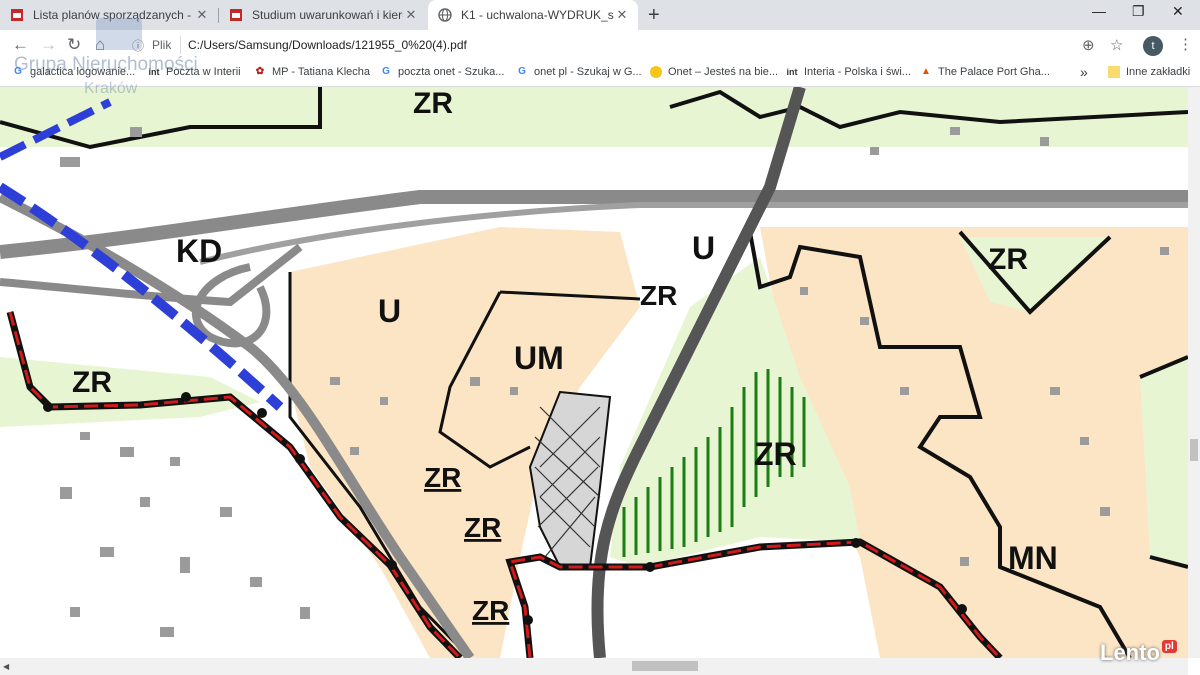  What do you see at coordinates (199, 251) in the screenshot?
I see `zone-label-kd: KD` at bounding box center [199, 251].